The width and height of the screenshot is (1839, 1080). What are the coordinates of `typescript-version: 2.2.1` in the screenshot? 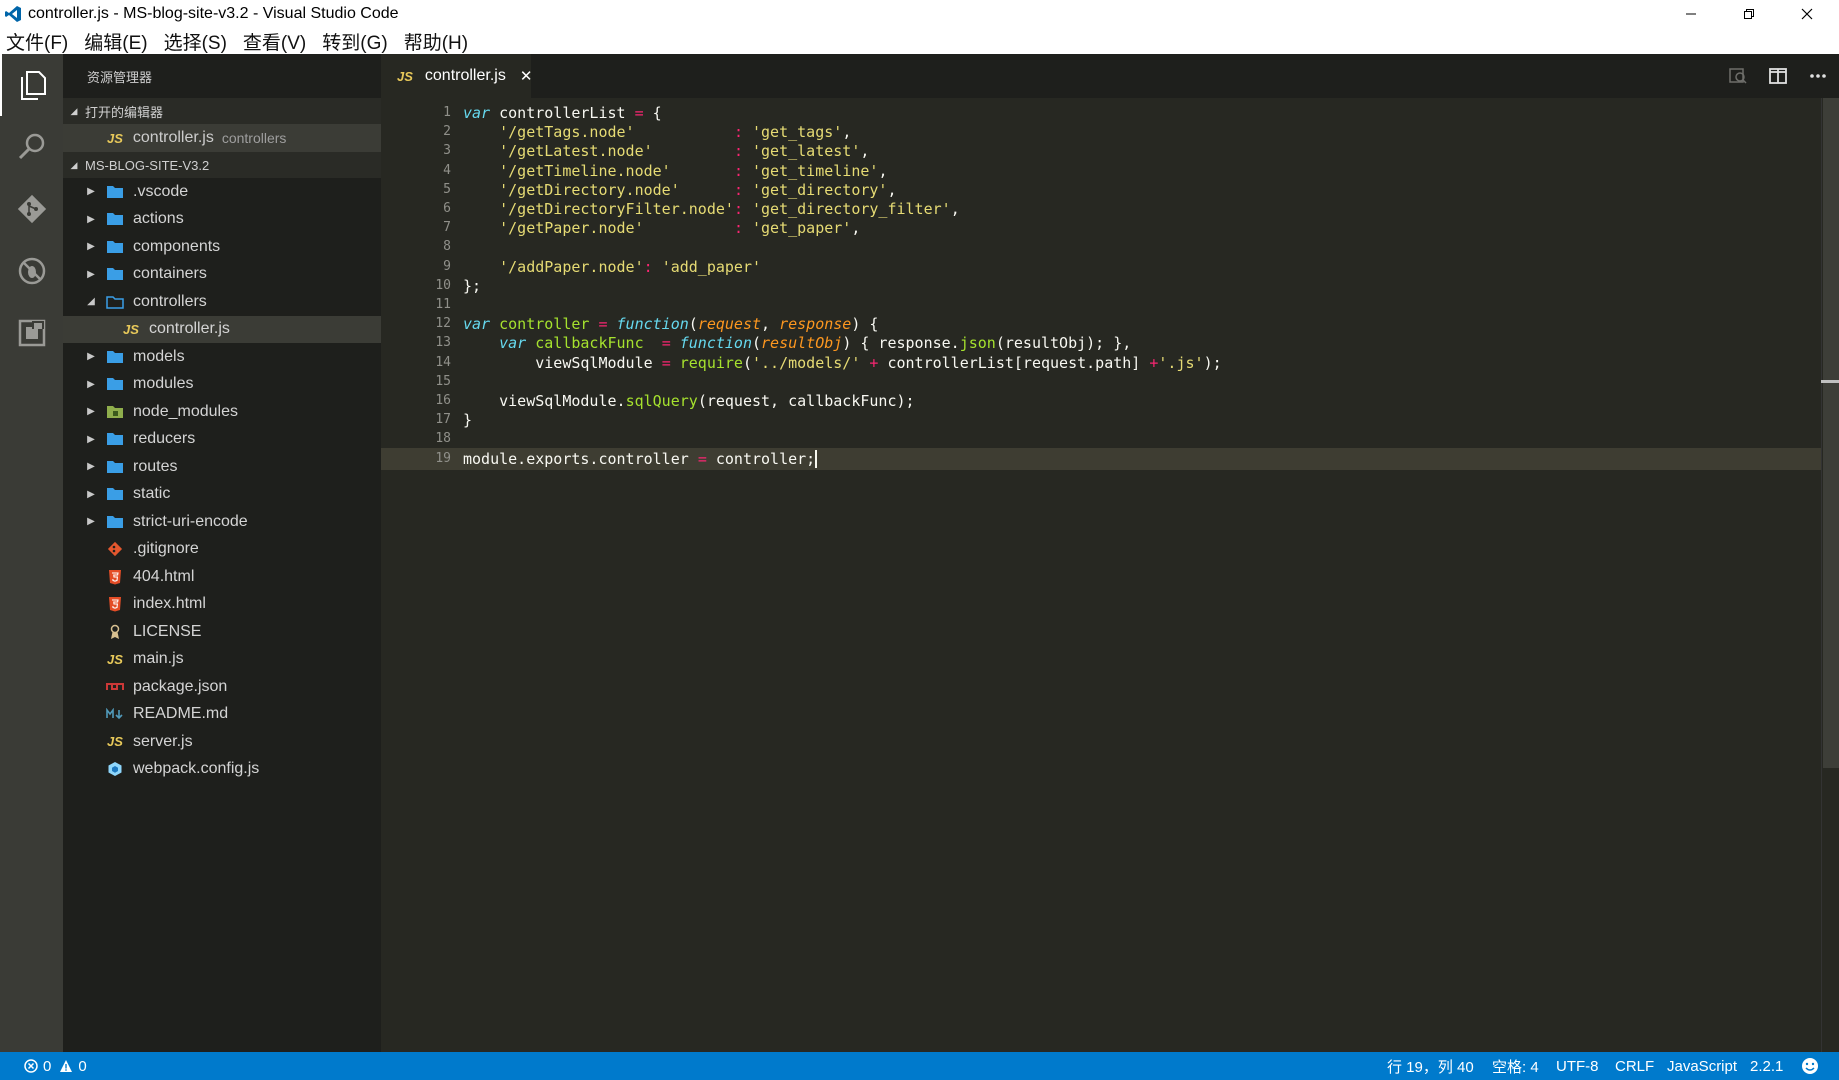 It's located at (1766, 1066).